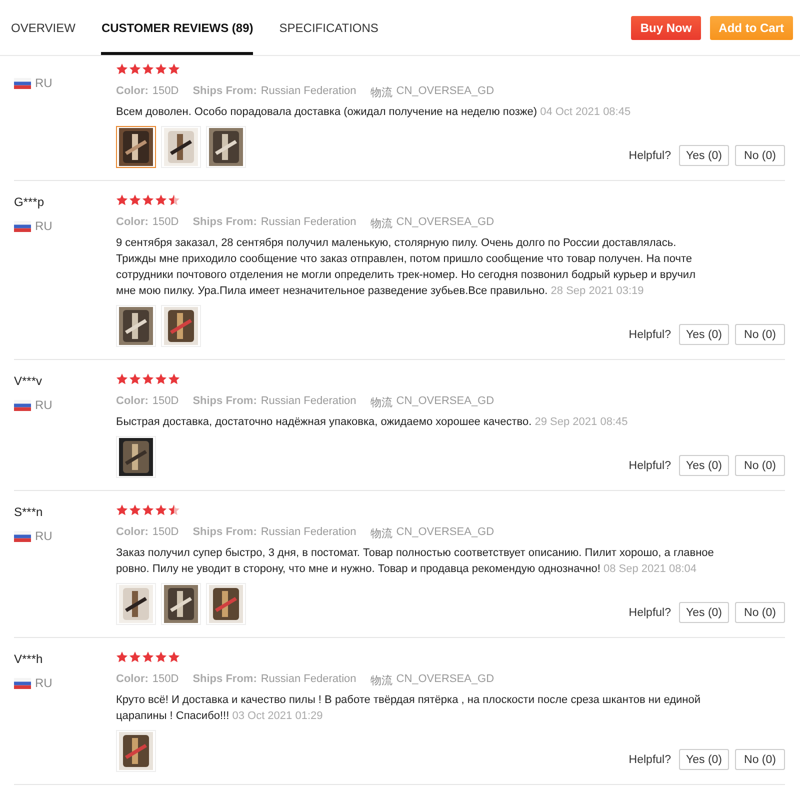 This screenshot has height=800, width=800. What do you see at coordinates (666, 28) in the screenshot?
I see `buy-now-button: Buy Now` at bounding box center [666, 28].